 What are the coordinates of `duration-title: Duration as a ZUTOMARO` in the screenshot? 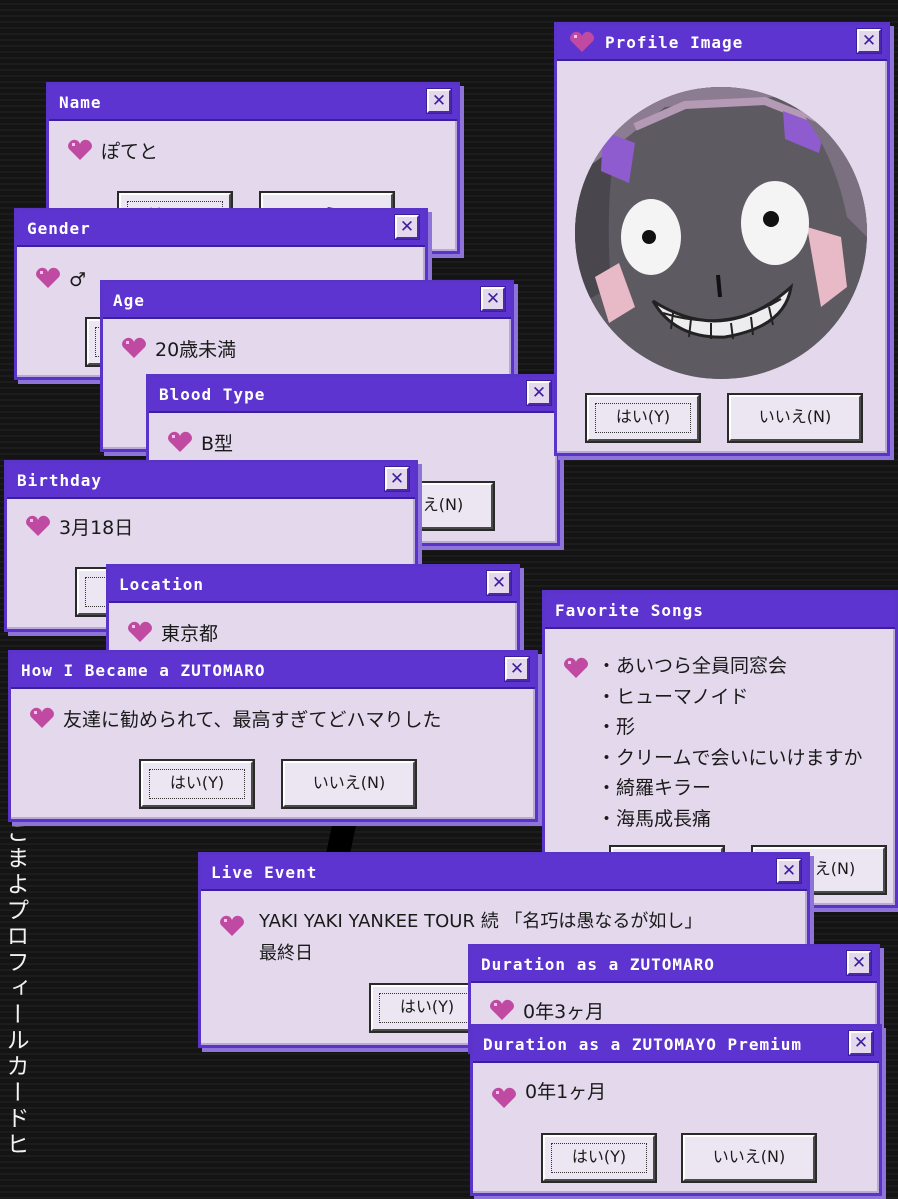 It's located at (598, 964).